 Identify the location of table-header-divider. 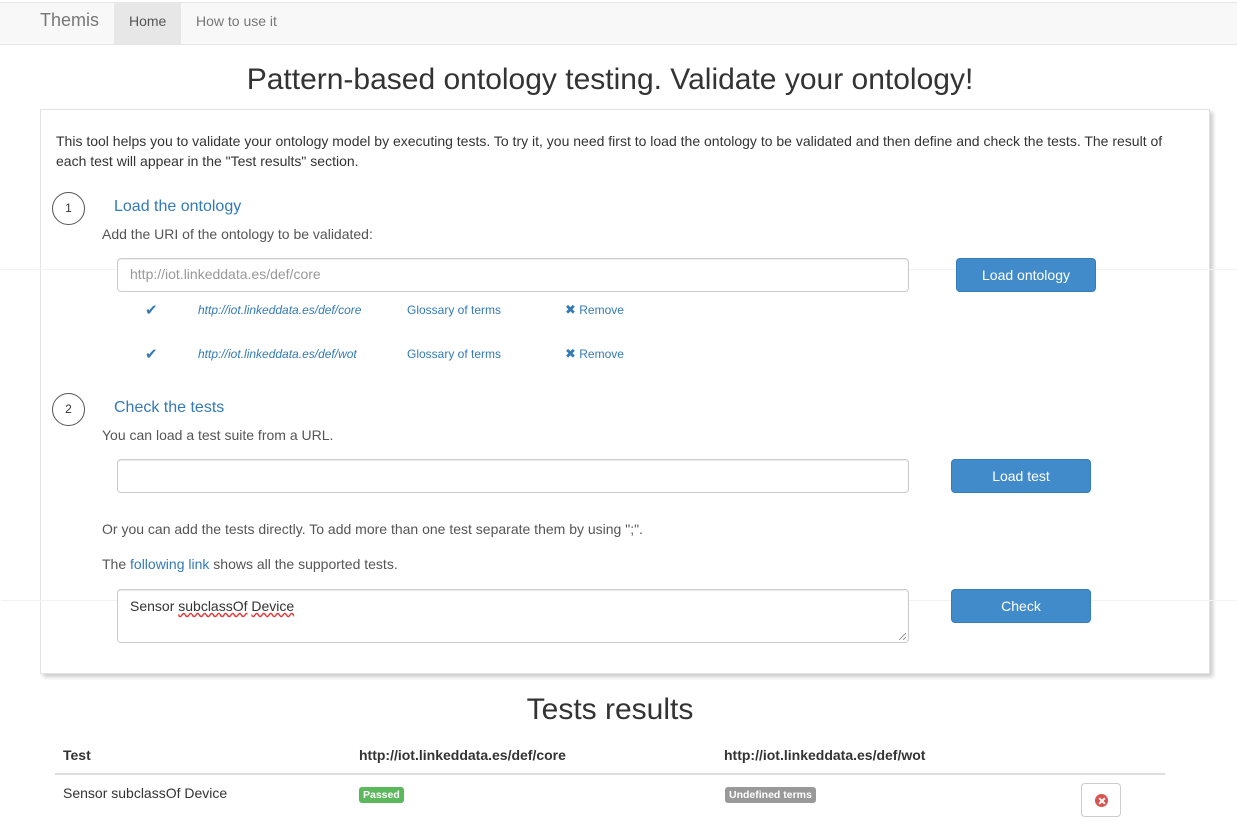
(610, 774).